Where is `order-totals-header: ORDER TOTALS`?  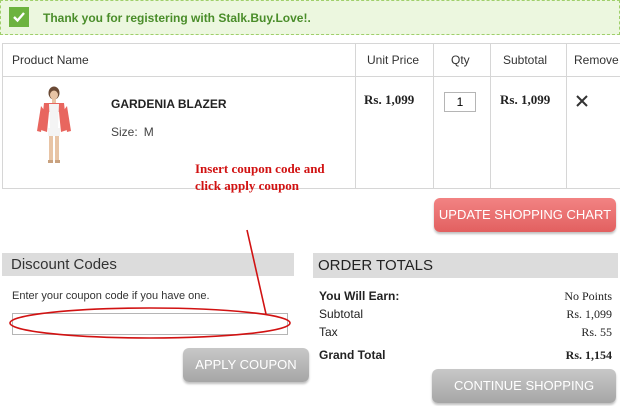 order-totals-header: ORDER TOTALS is located at coordinates (465, 265).